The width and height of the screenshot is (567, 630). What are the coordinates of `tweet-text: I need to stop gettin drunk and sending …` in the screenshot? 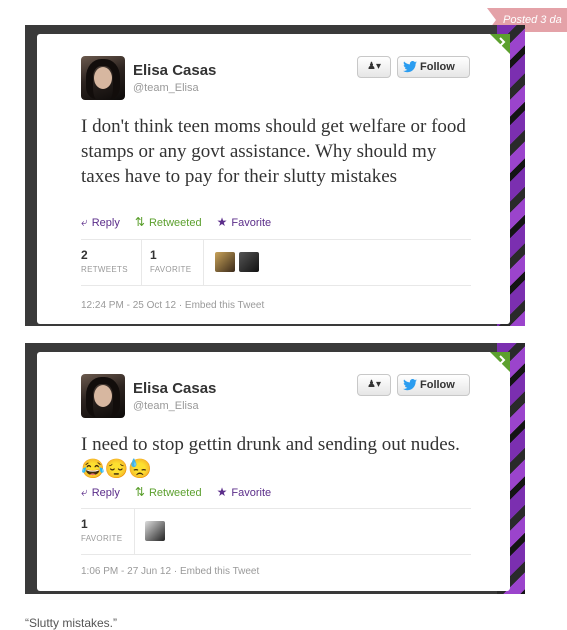 It's located at (270, 457).